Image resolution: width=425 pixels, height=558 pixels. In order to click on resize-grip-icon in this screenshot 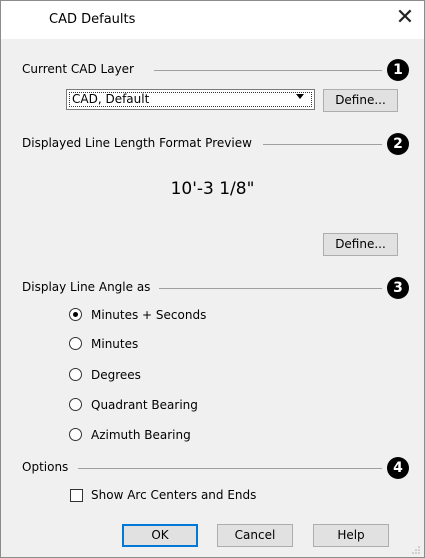, I will do `click(416, 550)`.